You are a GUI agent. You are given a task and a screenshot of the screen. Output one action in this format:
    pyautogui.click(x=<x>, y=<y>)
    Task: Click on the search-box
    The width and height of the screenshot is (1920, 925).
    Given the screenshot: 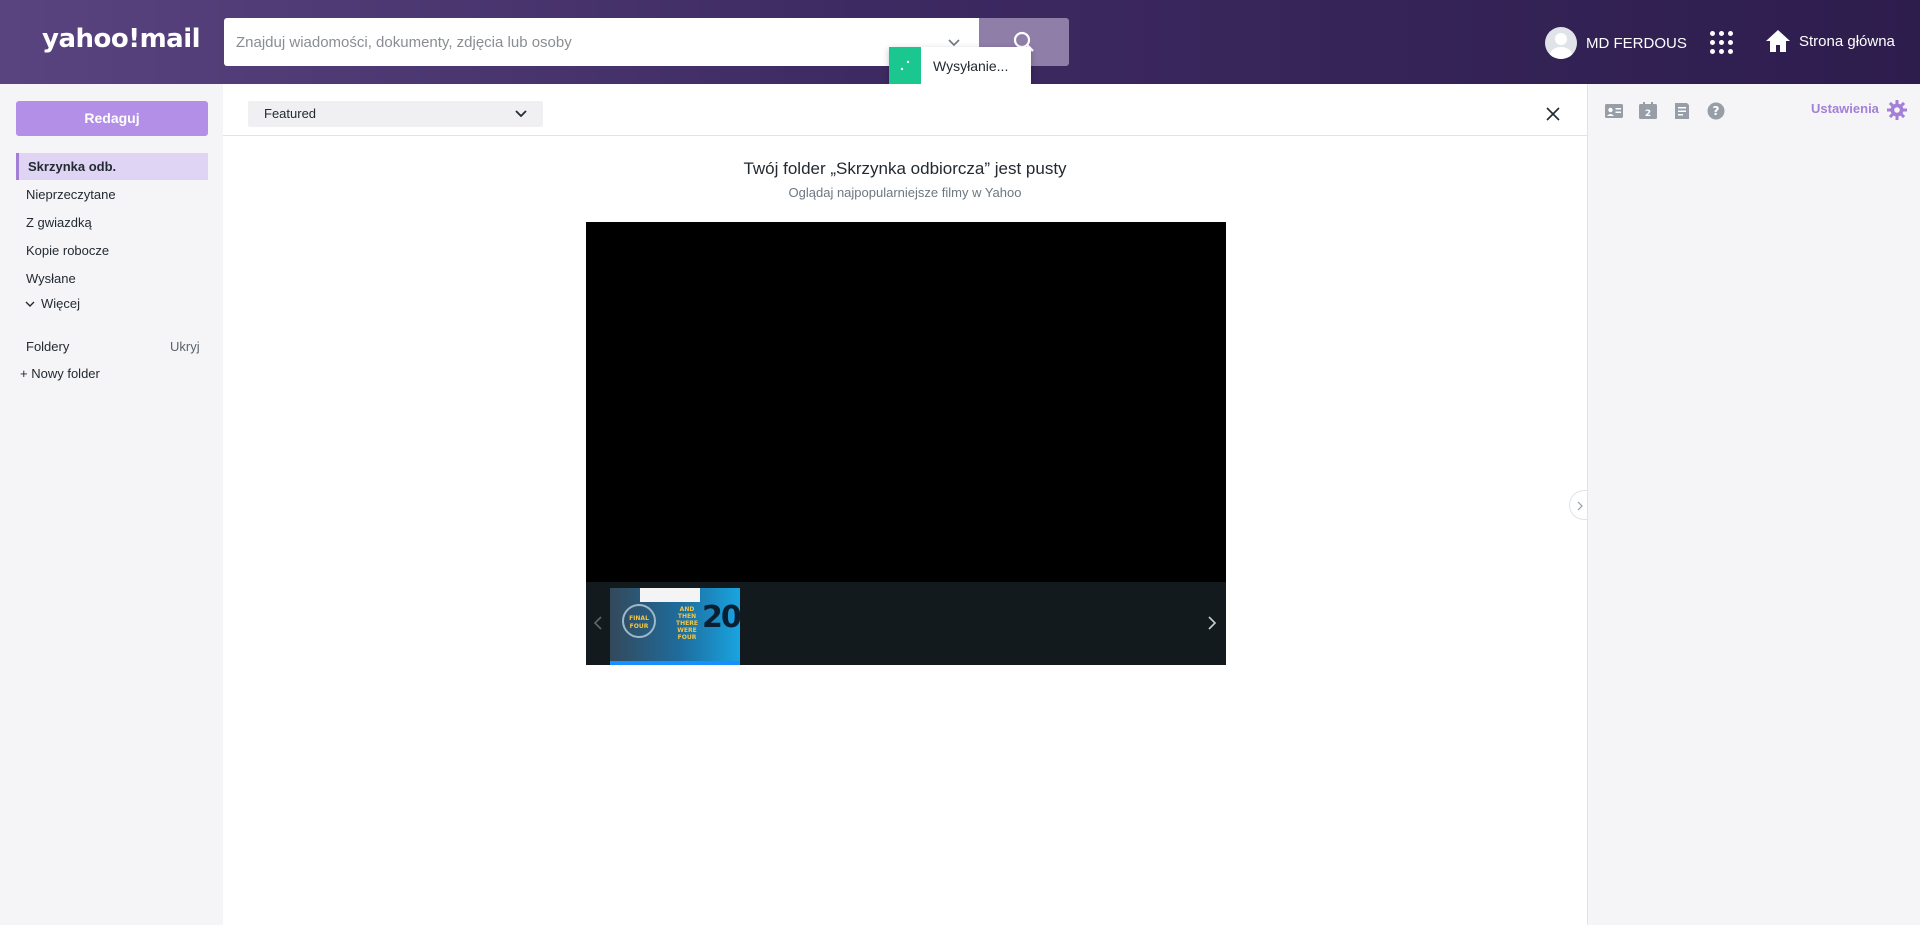 What is the action you would take?
    pyautogui.click(x=601, y=42)
    